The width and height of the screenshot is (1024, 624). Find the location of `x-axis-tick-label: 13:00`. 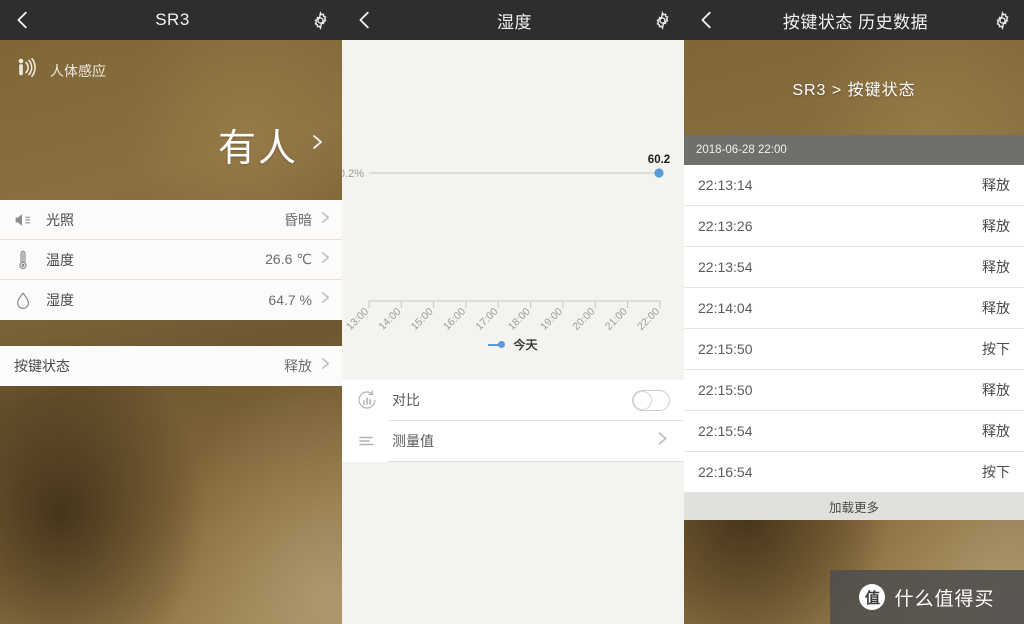

x-axis-tick-label: 13:00 is located at coordinates (357, 319).